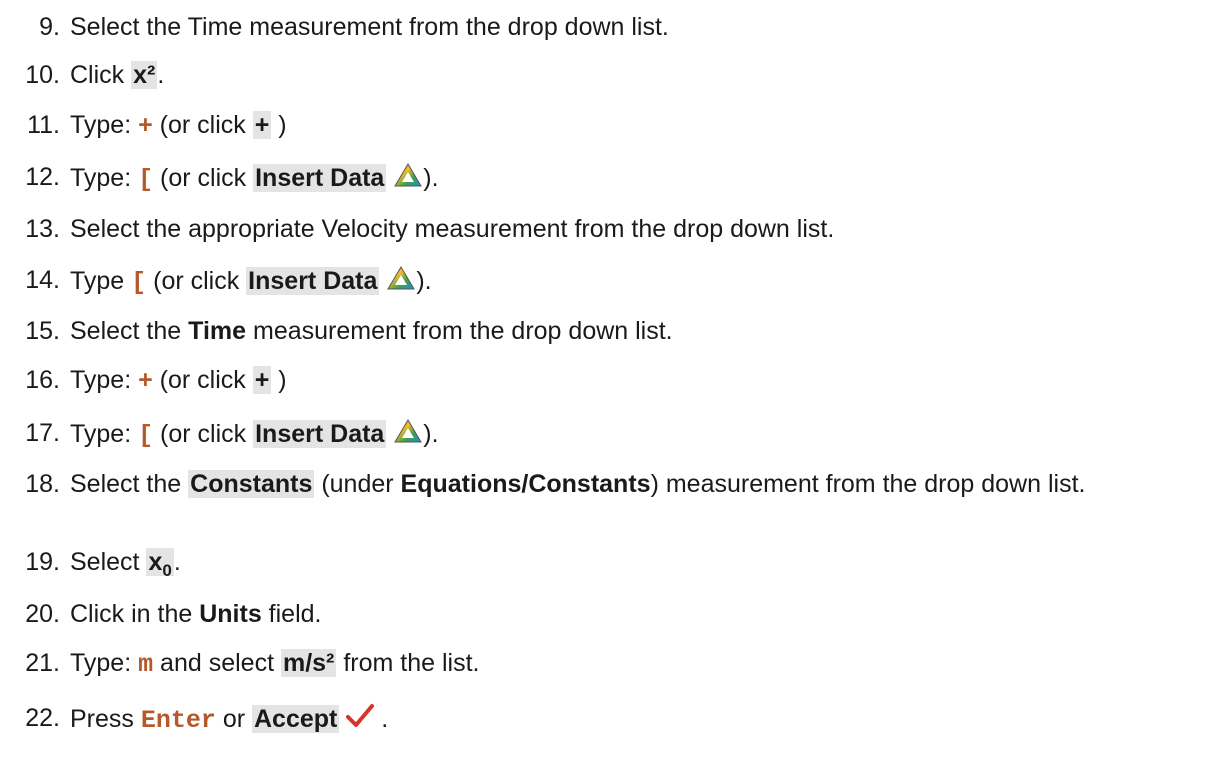  Describe the element at coordinates (49, 27) in the screenshot. I see `step-number: 9.` at that location.